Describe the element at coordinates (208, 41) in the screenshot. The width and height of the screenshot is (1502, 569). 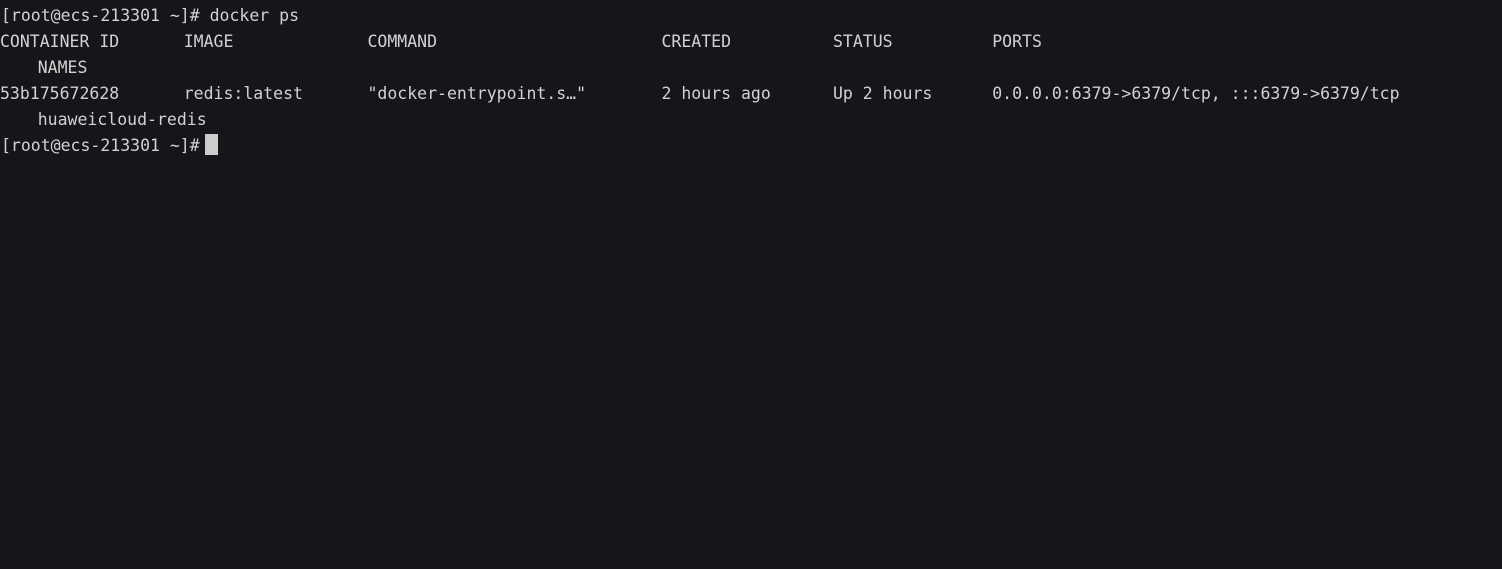
I see `header-image: IMAGE` at that location.